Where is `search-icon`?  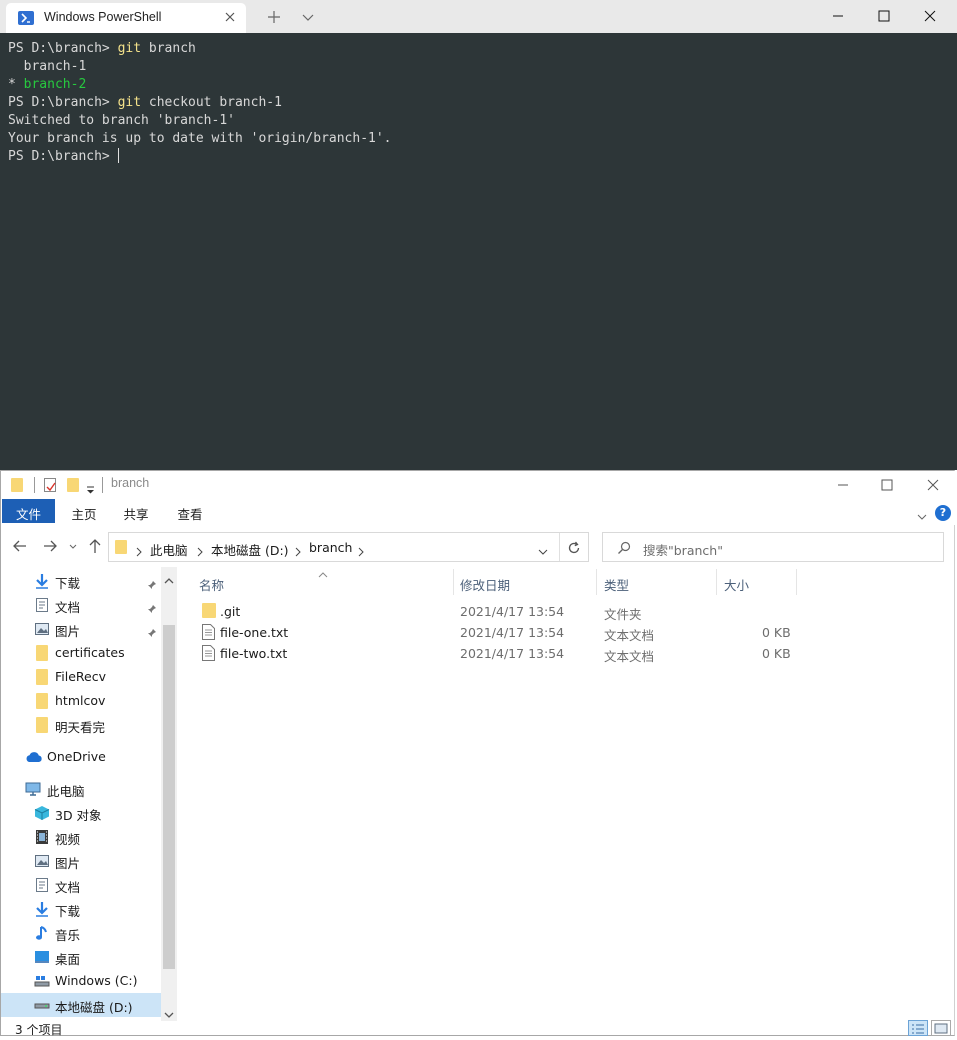
search-icon is located at coordinates (624, 549).